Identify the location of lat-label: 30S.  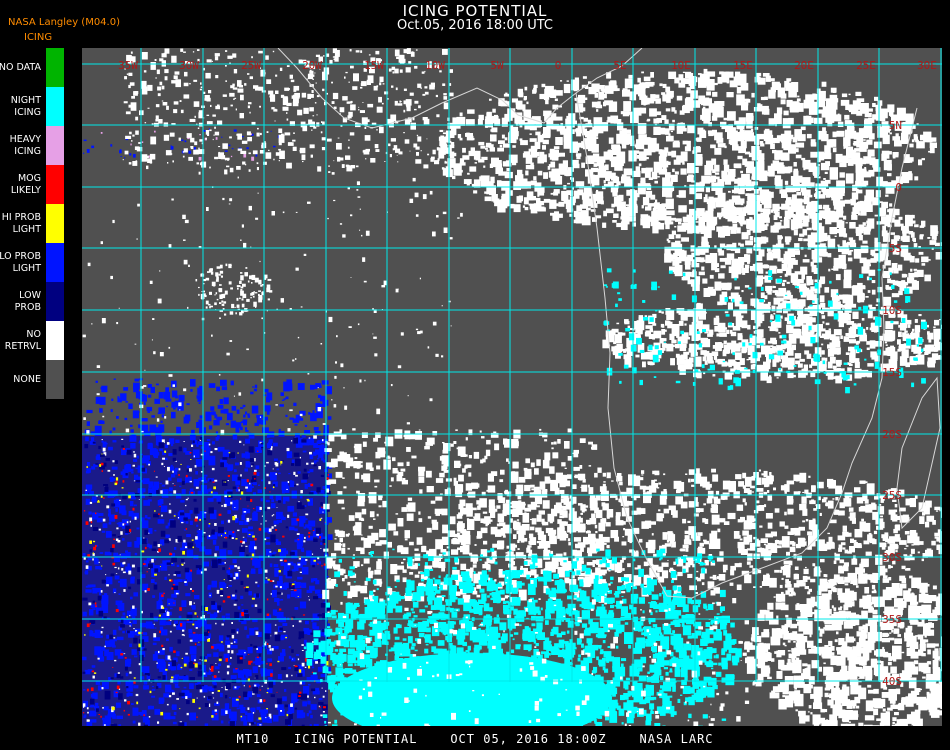
(892, 557).